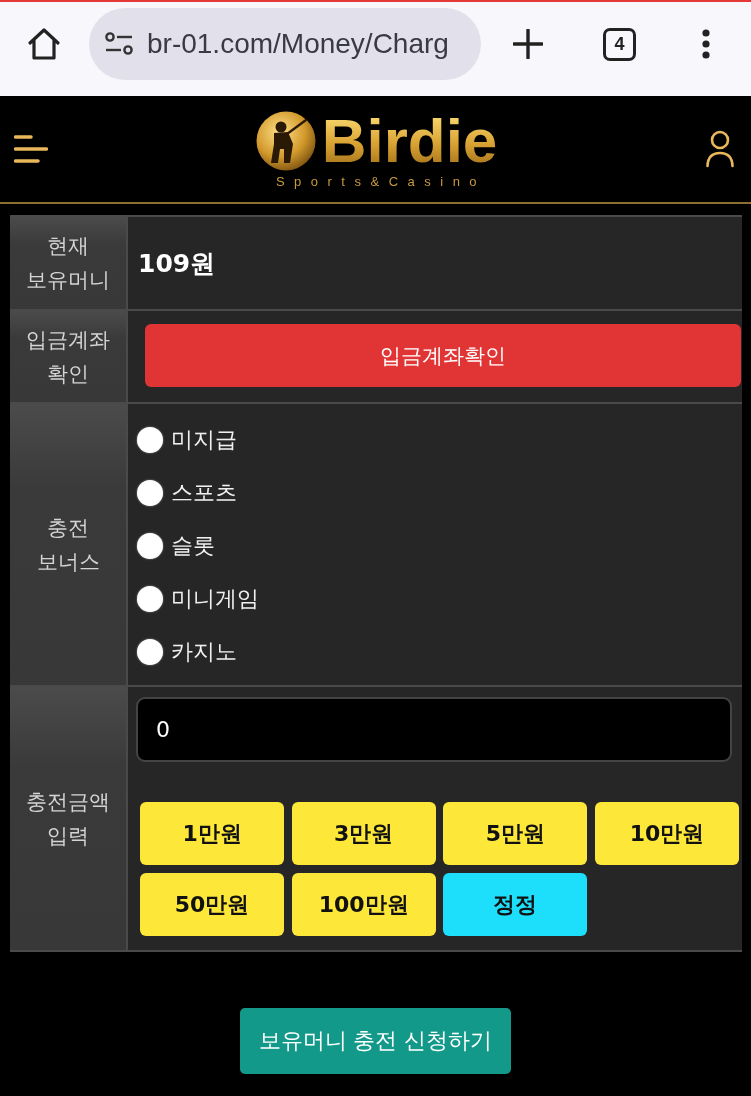 The height and width of the screenshot is (1096, 751). What do you see at coordinates (363, 833) in the screenshot?
I see `amount-preset-button: 3만원` at bounding box center [363, 833].